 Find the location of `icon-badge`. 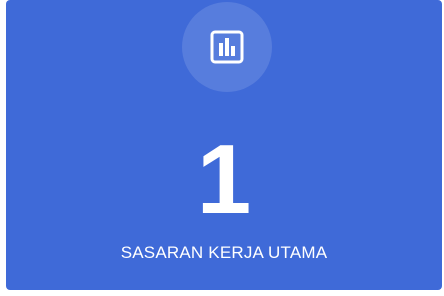

icon-badge is located at coordinates (227, 47).